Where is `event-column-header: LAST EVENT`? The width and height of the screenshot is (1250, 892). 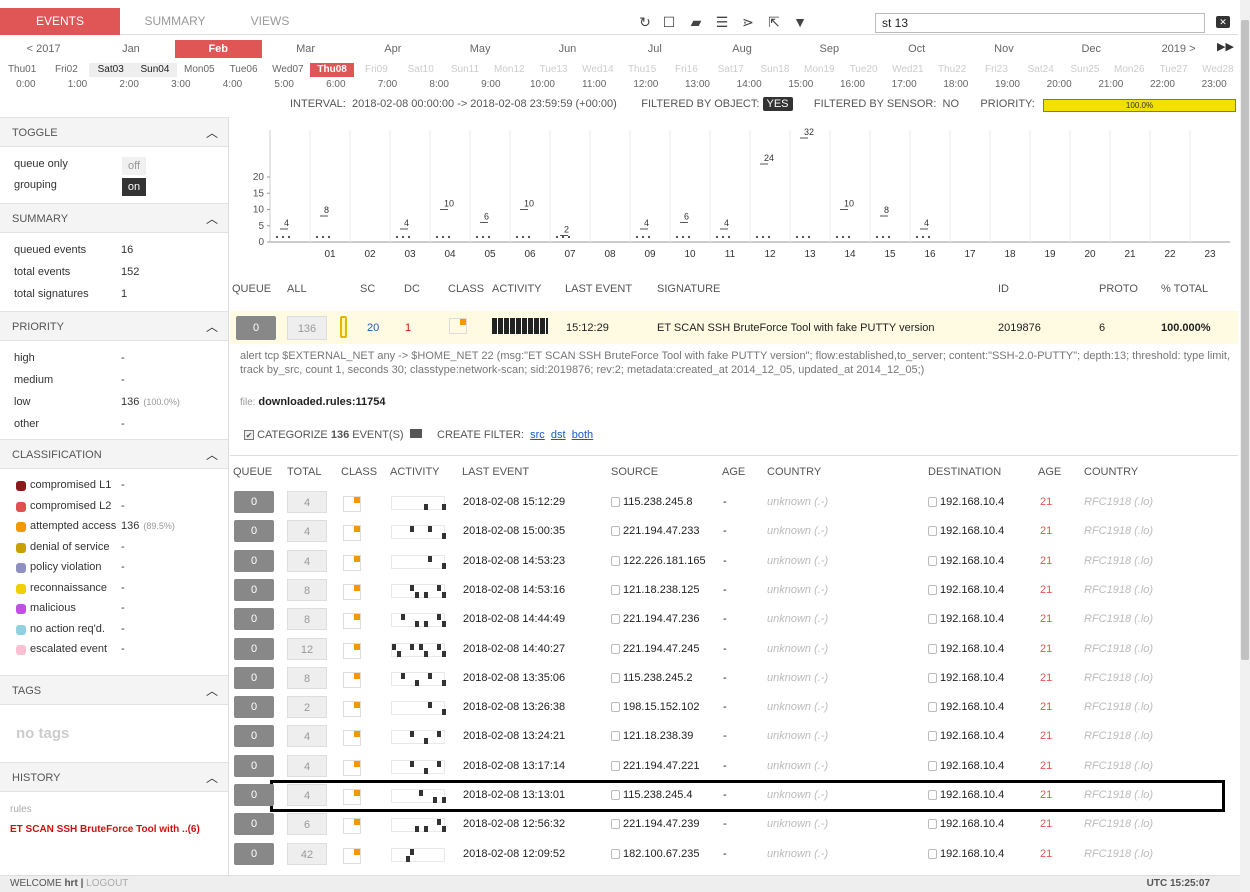
event-column-header: LAST EVENT is located at coordinates (495, 472).